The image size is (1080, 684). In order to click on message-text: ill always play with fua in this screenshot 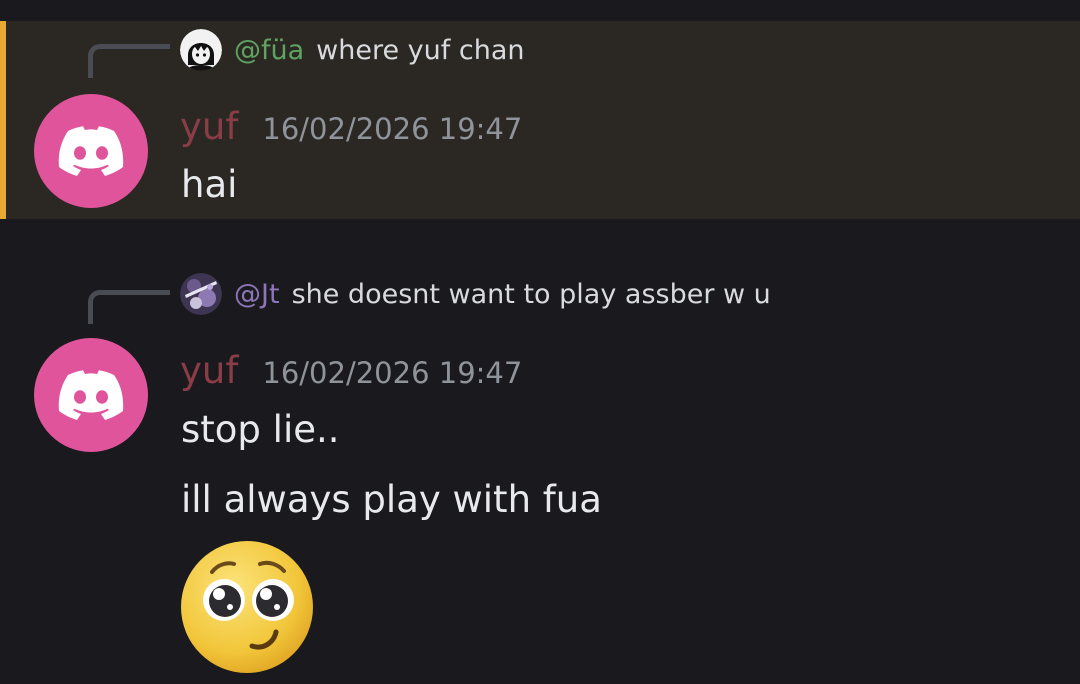, I will do `click(391, 499)`.